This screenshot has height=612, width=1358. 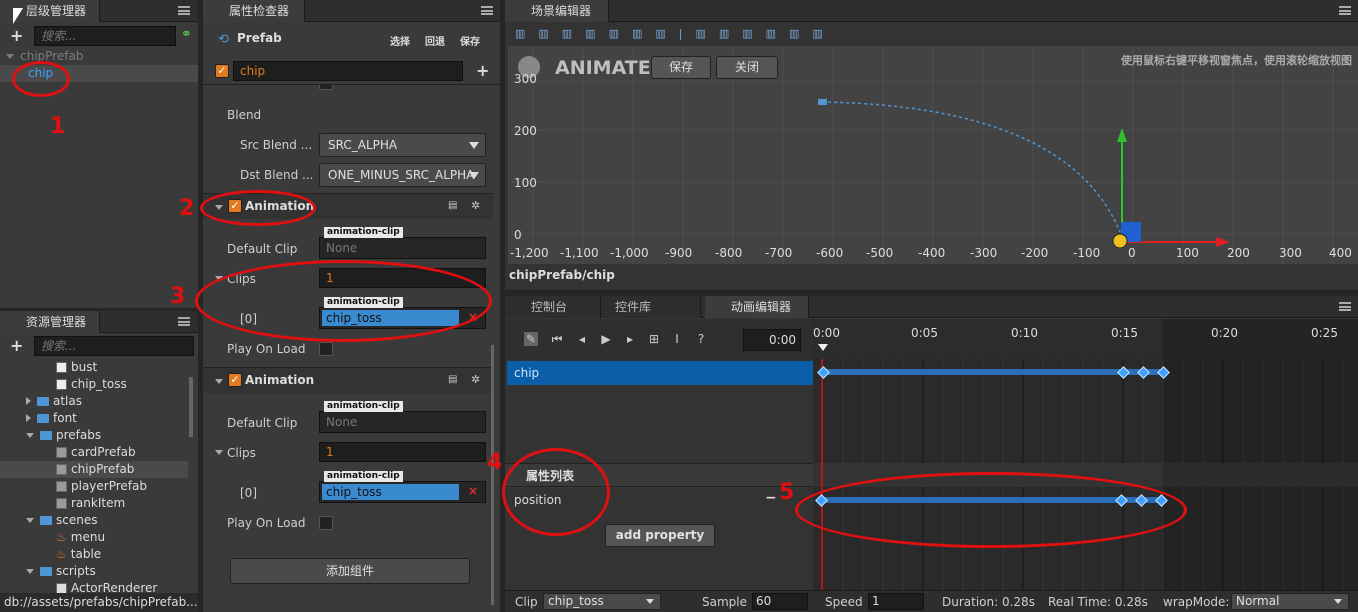 What do you see at coordinates (602, 601) in the screenshot?
I see `clip-select: chip_toss` at bounding box center [602, 601].